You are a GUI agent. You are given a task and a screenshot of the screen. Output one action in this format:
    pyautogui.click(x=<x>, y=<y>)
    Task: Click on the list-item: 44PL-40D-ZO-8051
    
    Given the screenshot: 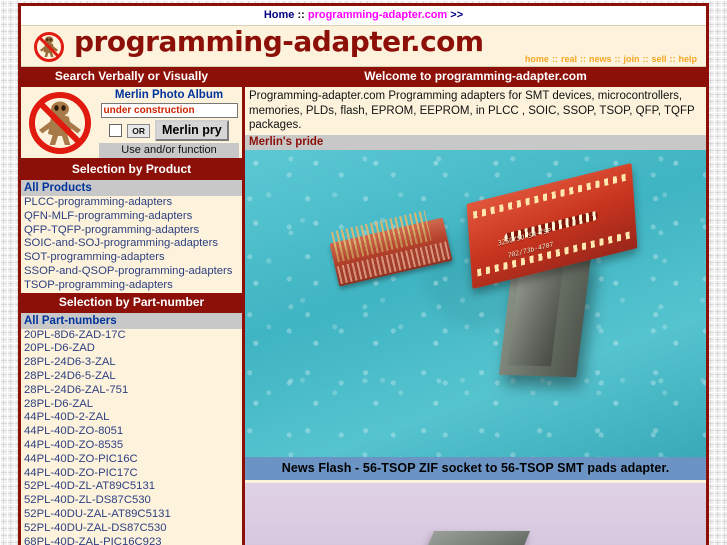 What is the action you would take?
    pyautogui.click(x=131, y=432)
    